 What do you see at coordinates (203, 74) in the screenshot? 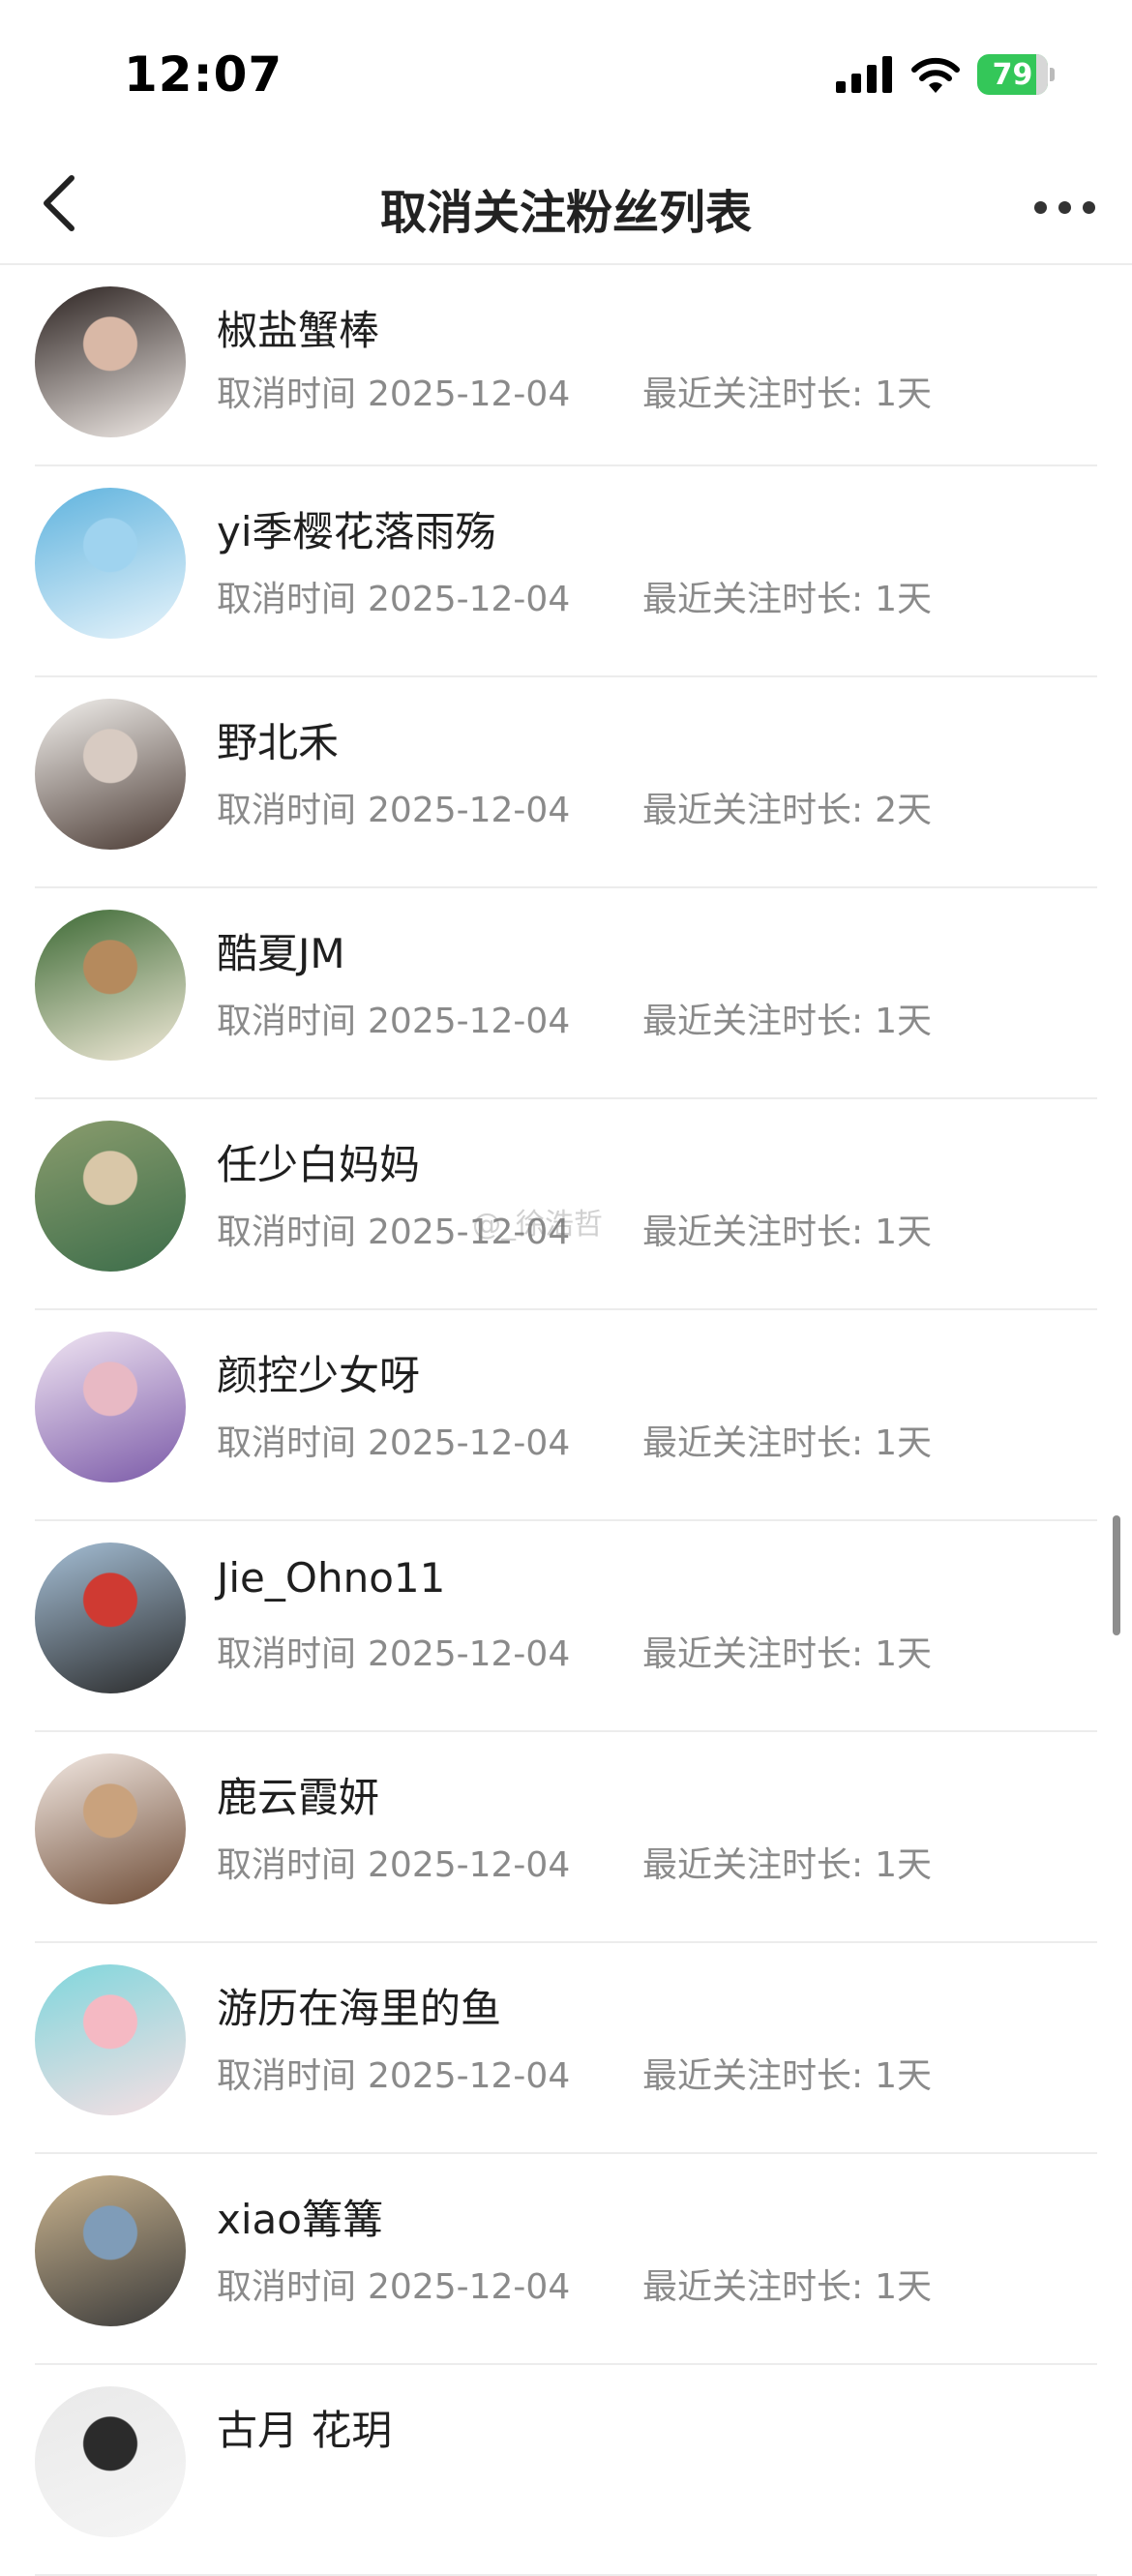
I see `status-time: 12:07` at bounding box center [203, 74].